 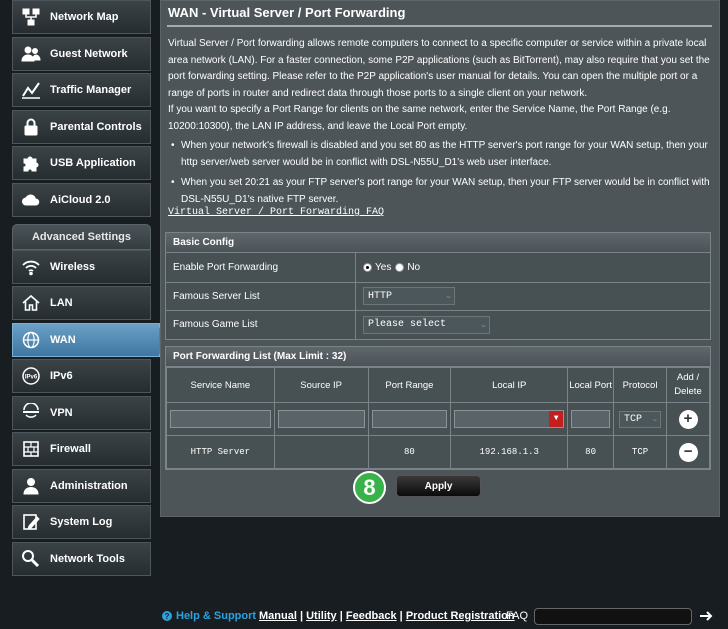 I want to click on port-range-input, so click(x=409, y=419).